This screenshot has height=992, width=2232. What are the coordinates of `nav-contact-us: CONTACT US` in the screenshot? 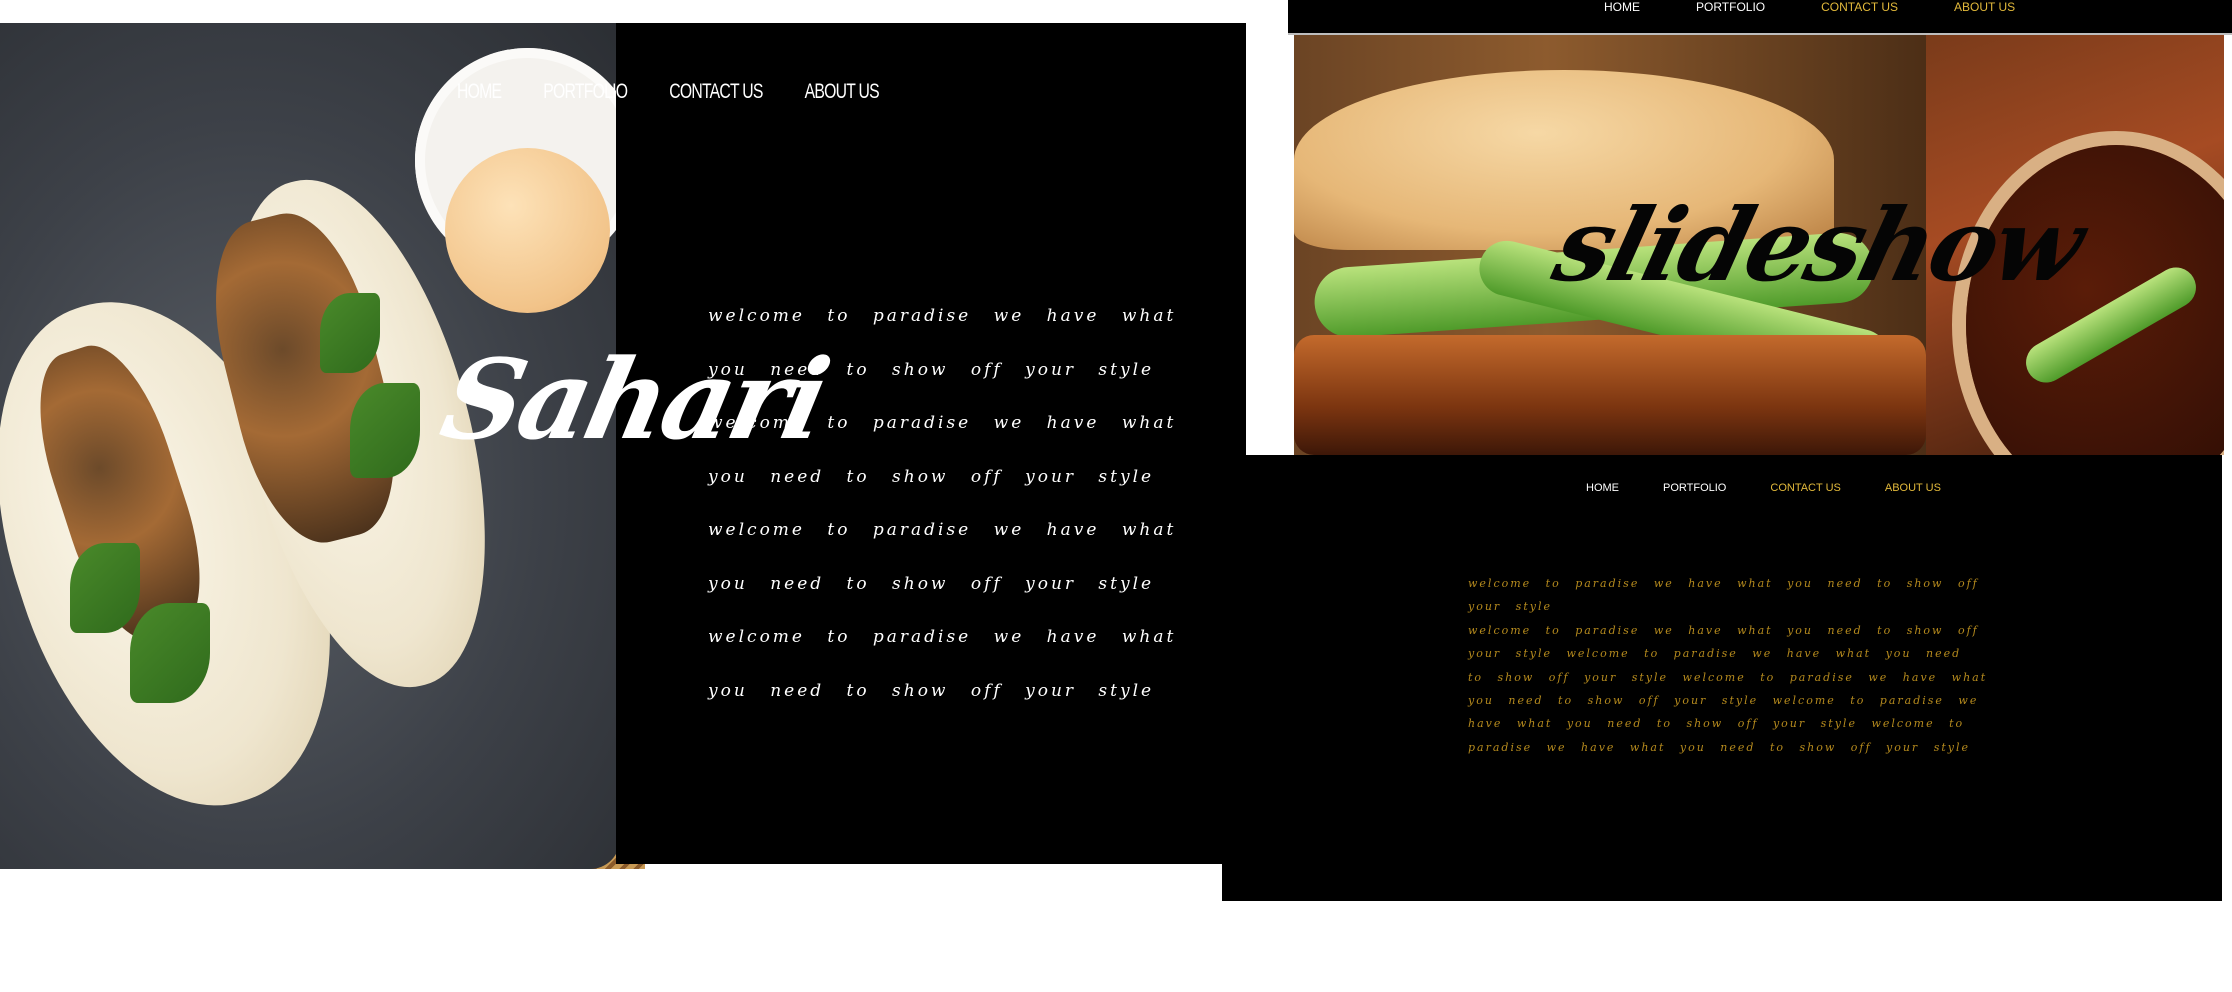 It's located at (716, 92).